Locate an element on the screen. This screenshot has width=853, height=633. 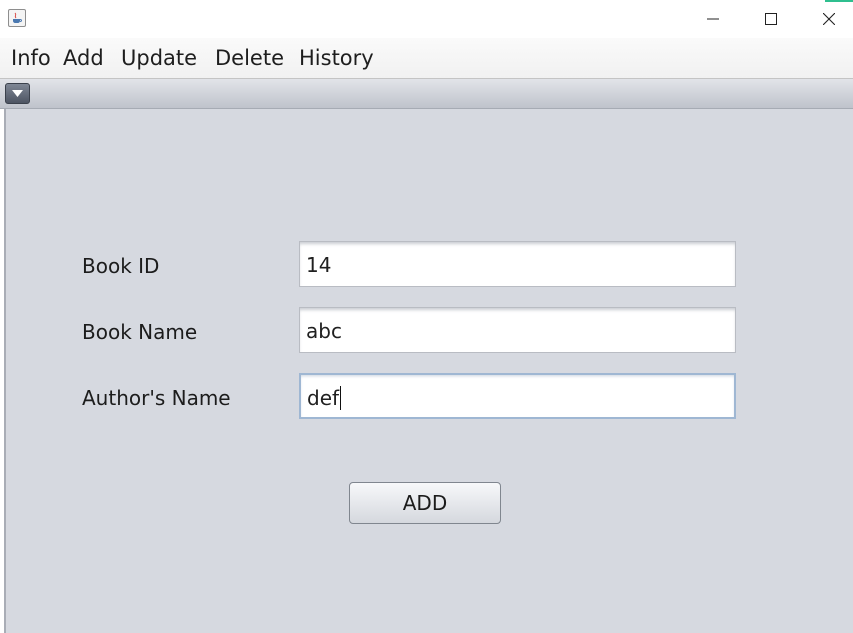
menu-info: Info is located at coordinates (31, 58).